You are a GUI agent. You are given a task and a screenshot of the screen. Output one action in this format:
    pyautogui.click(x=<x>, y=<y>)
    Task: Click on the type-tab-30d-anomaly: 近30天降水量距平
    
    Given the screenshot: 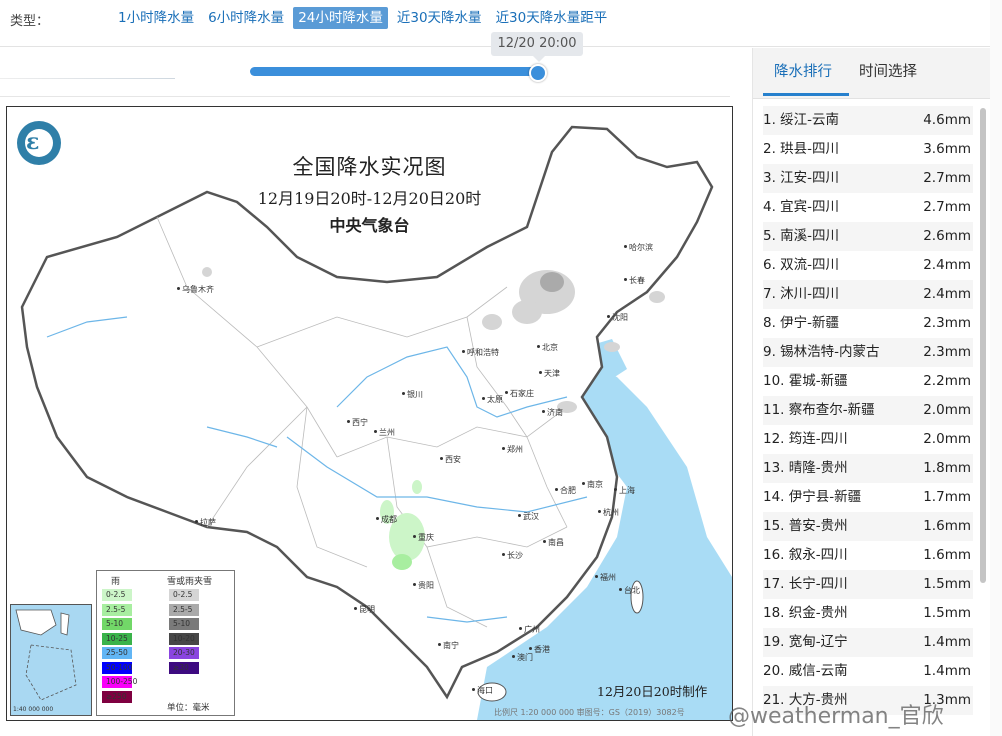 What is the action you would take?
    pyautogui.click(x=552, y=18)
    